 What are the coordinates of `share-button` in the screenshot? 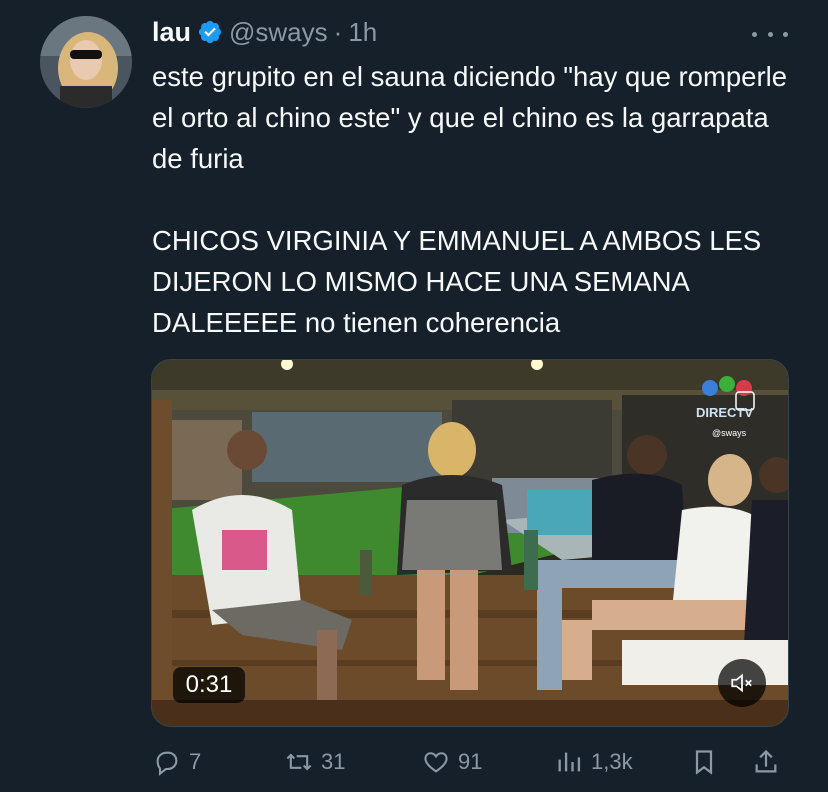 It's located at (766, 762).